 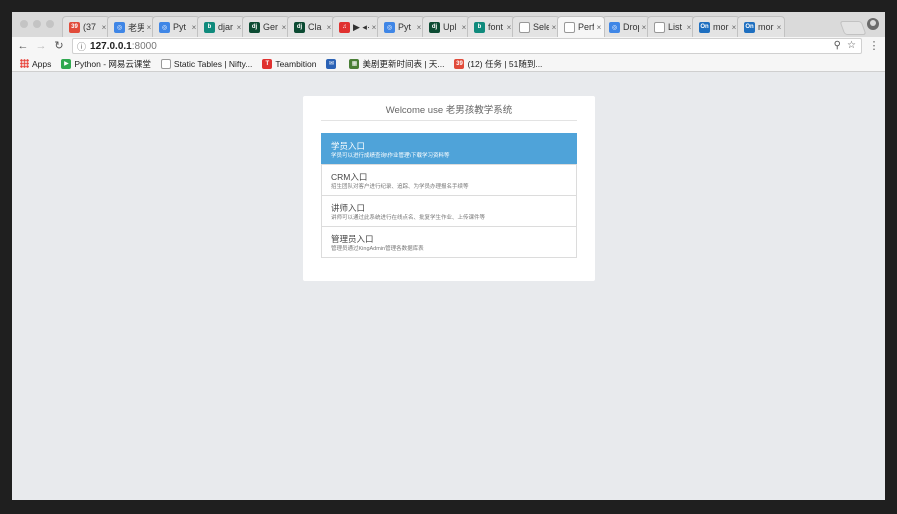 I want to click on portal-entry-2: 讲师入口 讲师可以通过此系统进行在线点名、批复学生作业、上传课件等, so click(x=449, y=211).